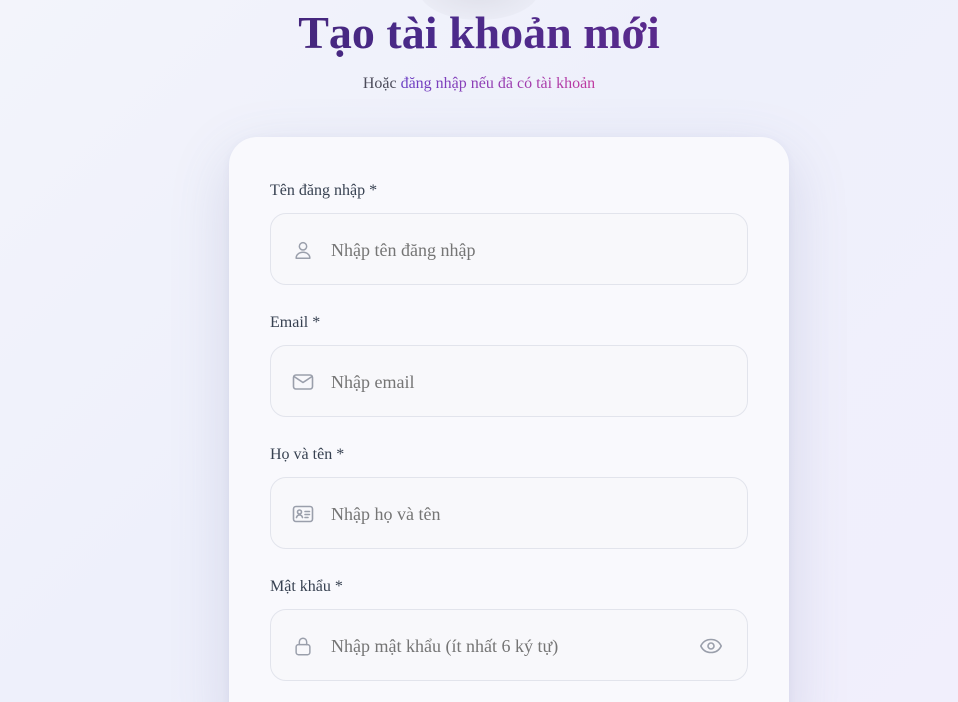 This screenshot has width=958, height=702. Describe the element at coordinates (324, 190) in the screenshot. I see `username-label: Tên đăng nhập *` at that location.